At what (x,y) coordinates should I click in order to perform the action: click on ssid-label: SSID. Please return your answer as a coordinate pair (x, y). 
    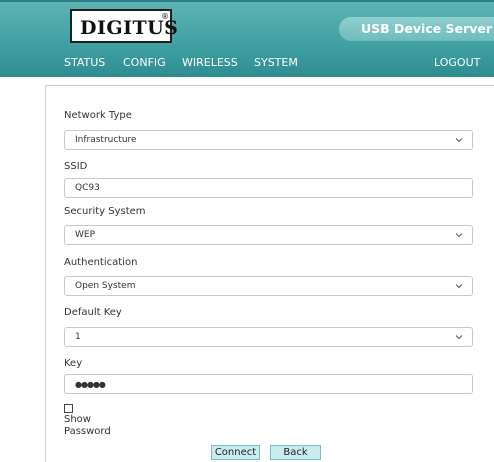
    Looking at the image, I should click on (76, 166).